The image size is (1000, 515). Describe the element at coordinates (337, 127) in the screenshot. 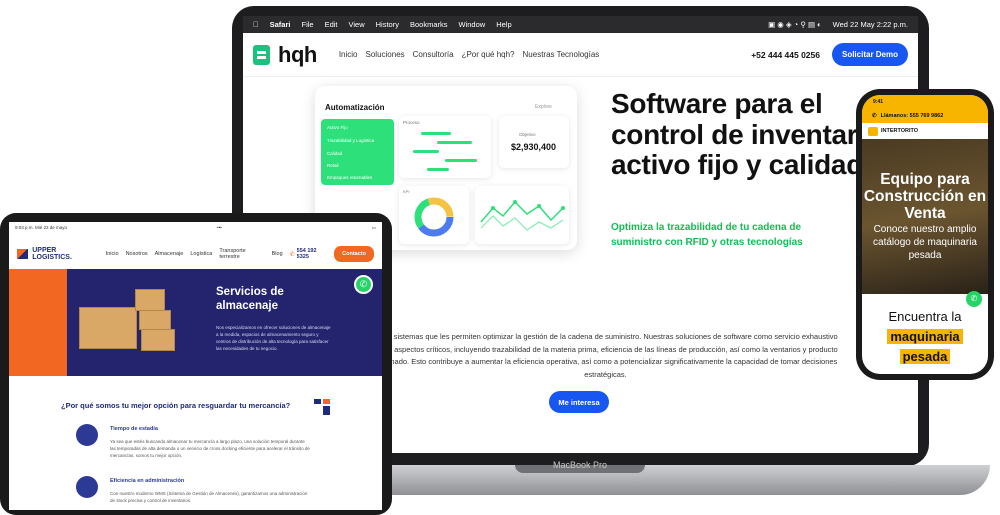

I see `dash-menu-item: Activo Fijo` at that location.